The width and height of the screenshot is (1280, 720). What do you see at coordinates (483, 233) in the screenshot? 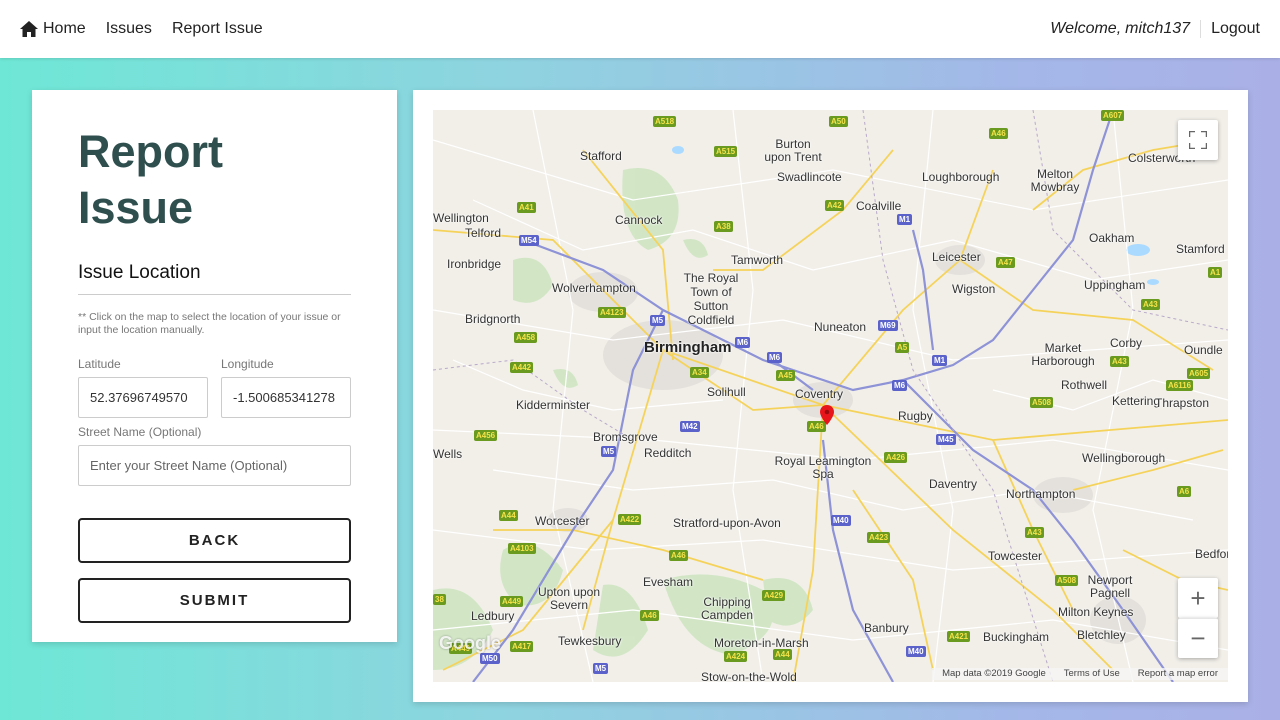
I see `place-label: Telford` at bounding box center [483, 233].